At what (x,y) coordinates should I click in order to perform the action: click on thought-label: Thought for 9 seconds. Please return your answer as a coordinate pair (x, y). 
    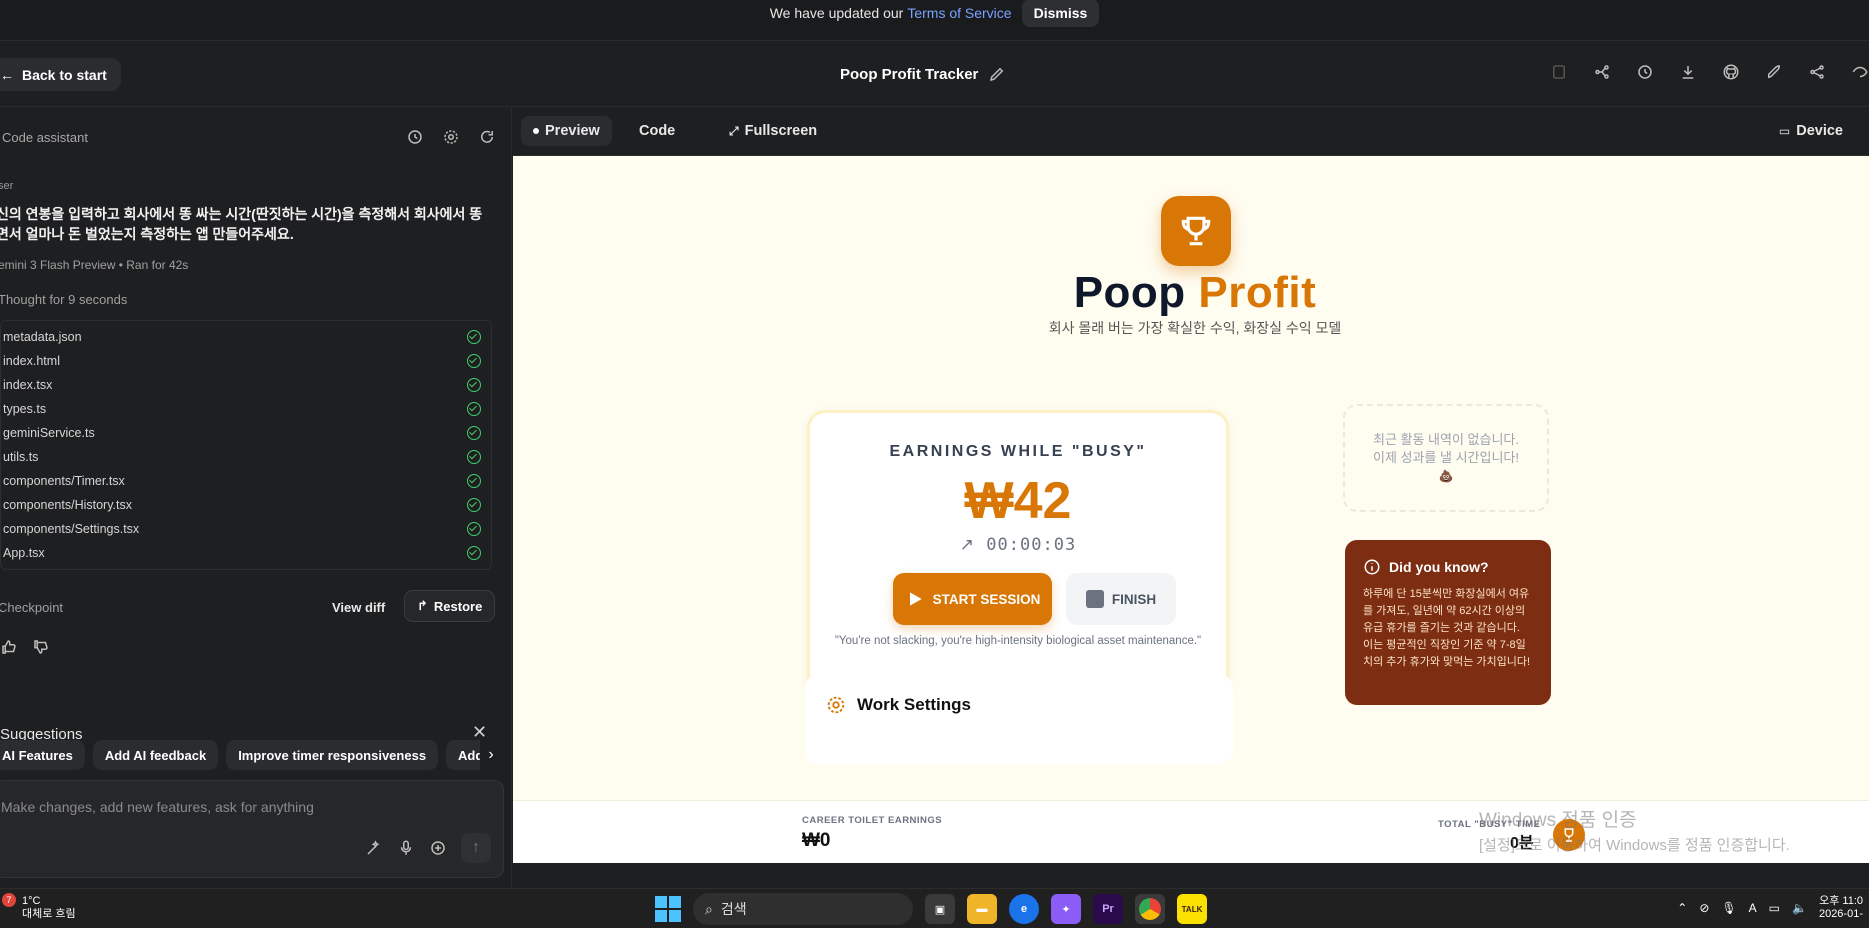
    Looking at the image, I should click on (64, 299).